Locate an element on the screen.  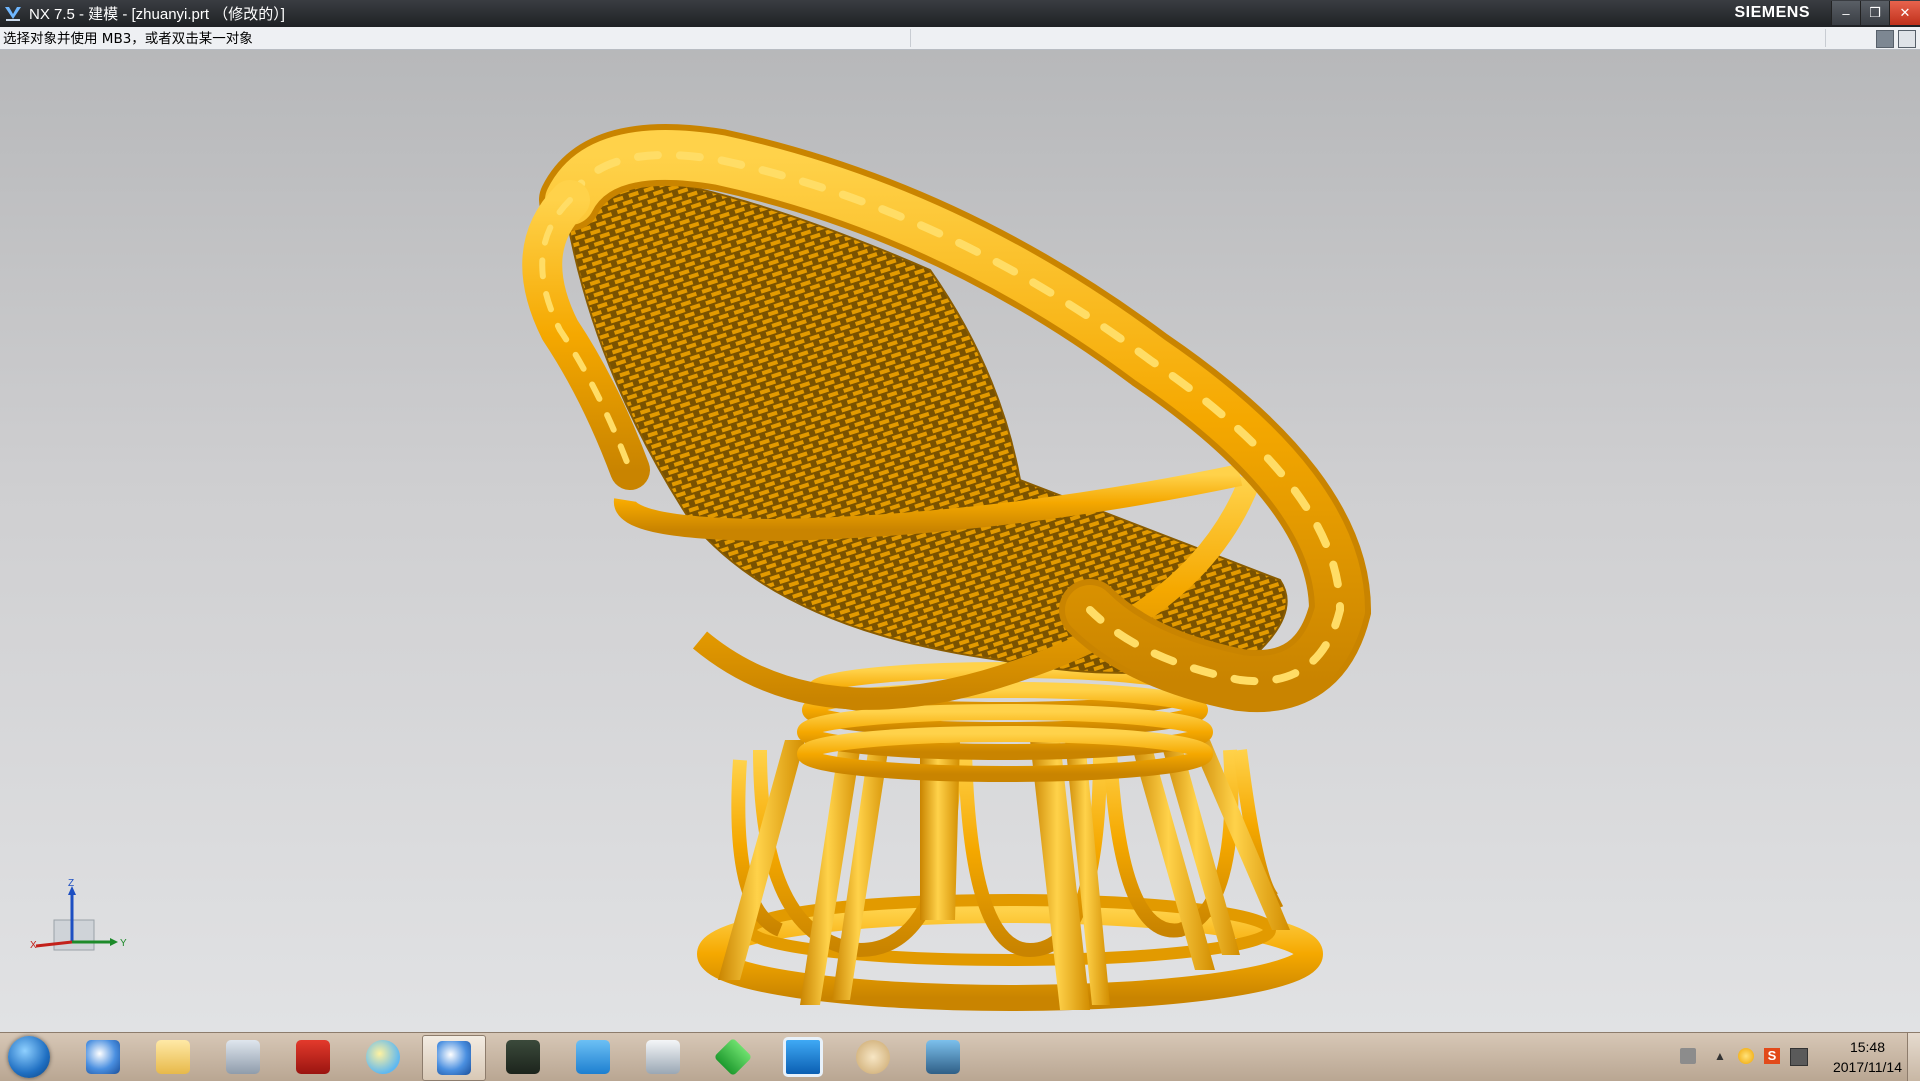
sogou-input-icon: S is located at coordinates (1772, 1056).